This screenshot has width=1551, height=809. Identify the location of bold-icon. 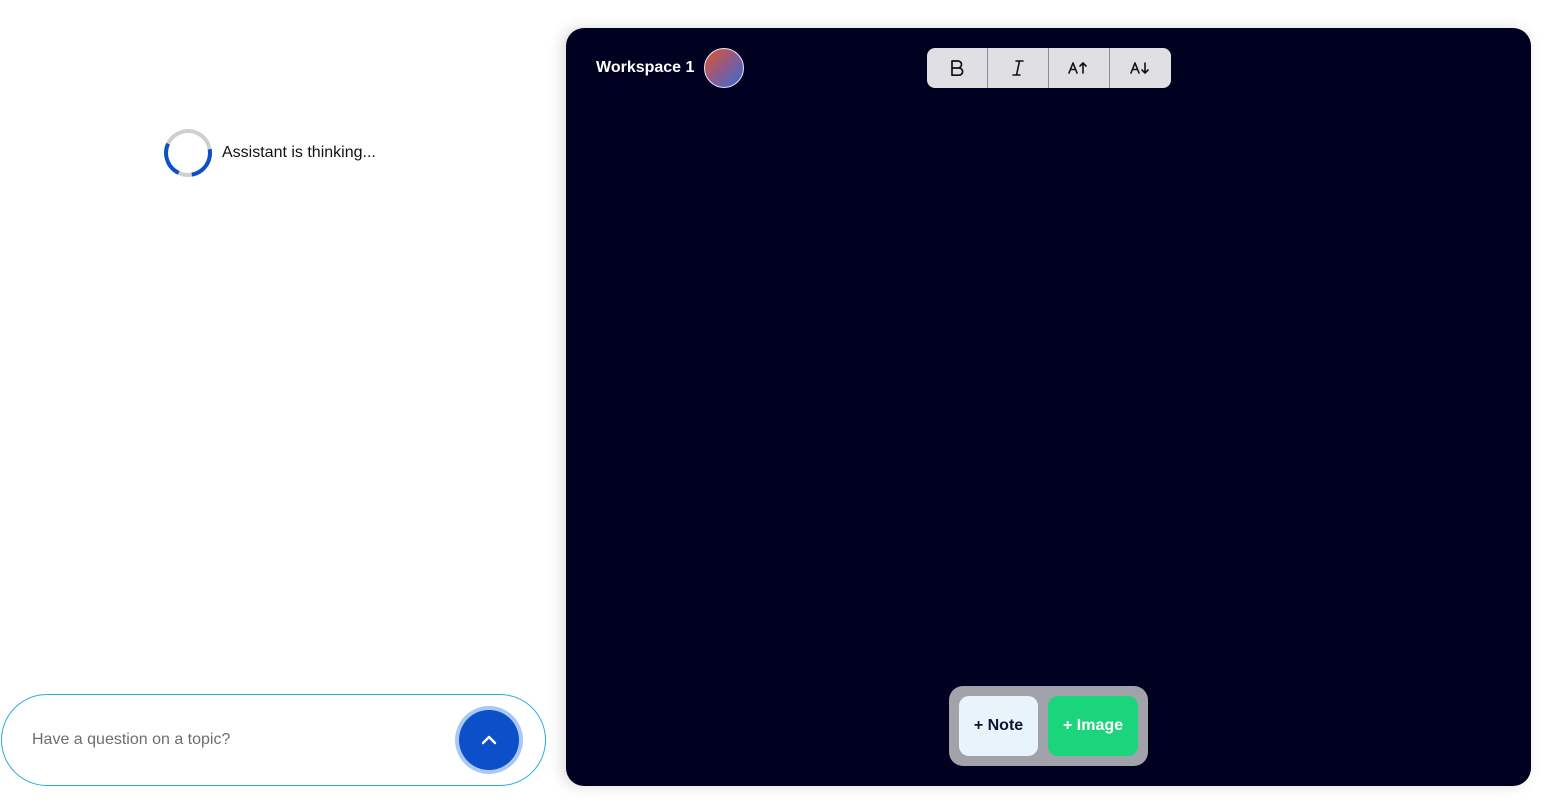
(957, 68).